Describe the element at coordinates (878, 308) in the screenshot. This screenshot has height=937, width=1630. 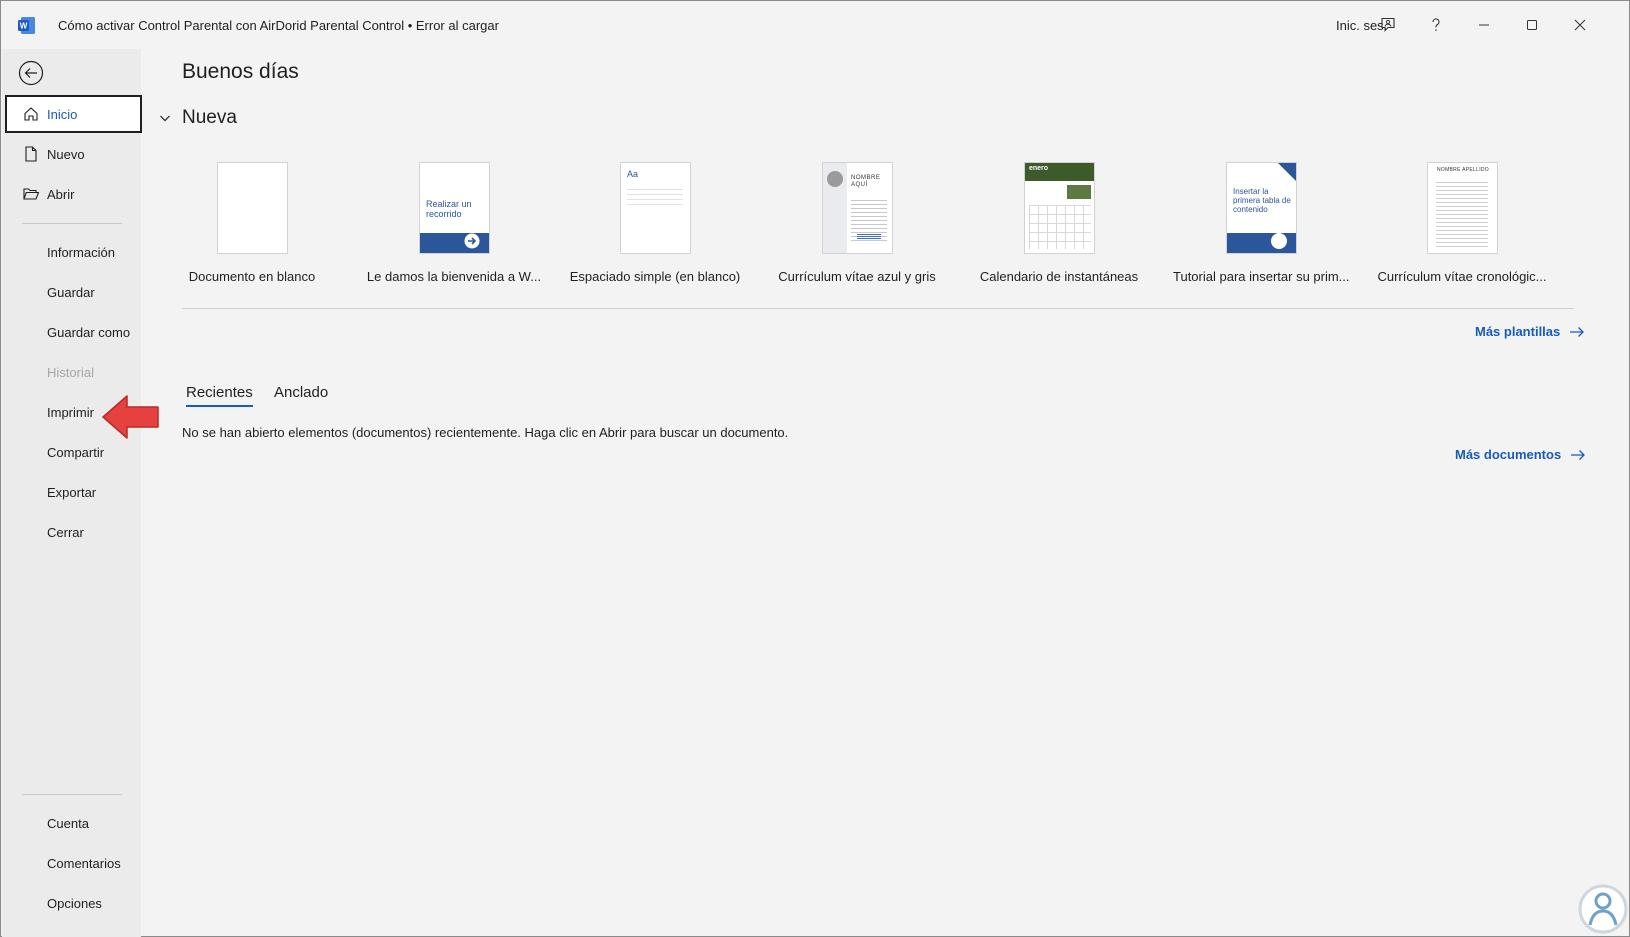
I see `section-divider` at that location.